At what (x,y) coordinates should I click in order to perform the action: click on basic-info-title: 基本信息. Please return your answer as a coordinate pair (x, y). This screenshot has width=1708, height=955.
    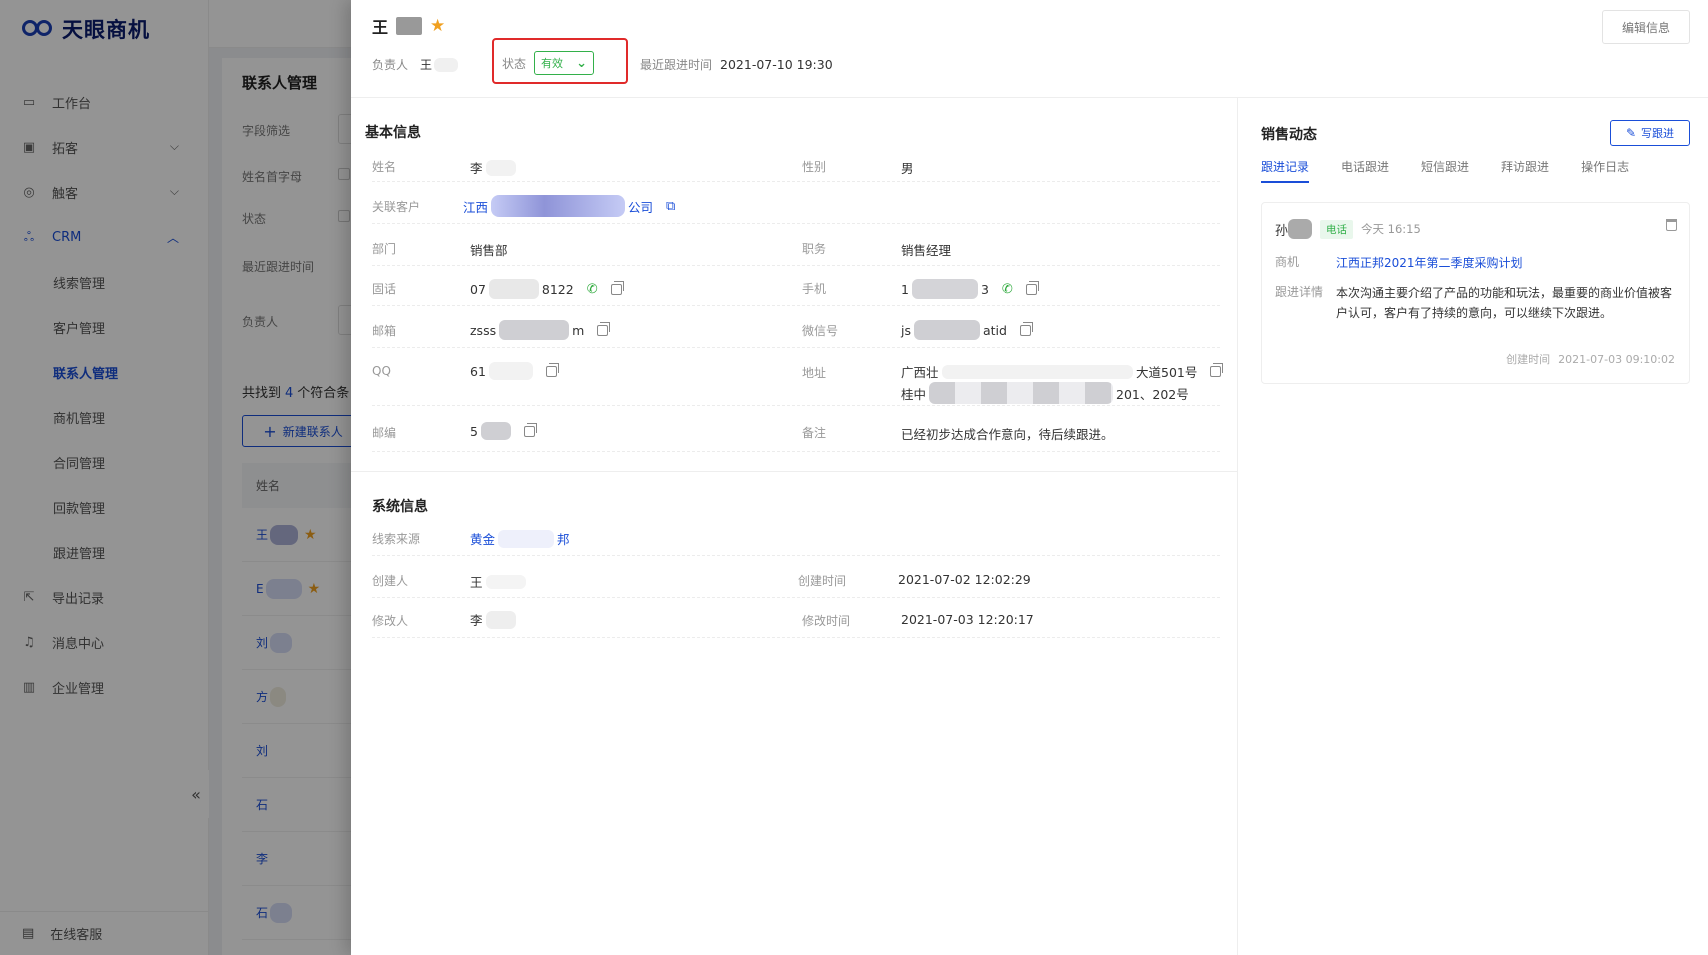
    Looking at the image, I should click on (393, 133).